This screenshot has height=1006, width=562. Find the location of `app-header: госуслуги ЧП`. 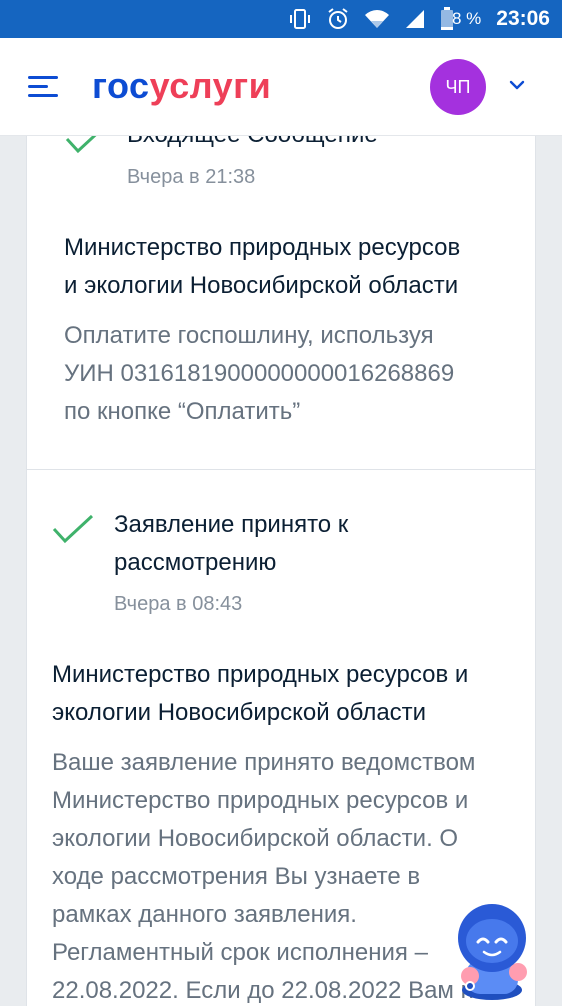

app-header: госуслуги ЧП is located at coordinates (281, 87).